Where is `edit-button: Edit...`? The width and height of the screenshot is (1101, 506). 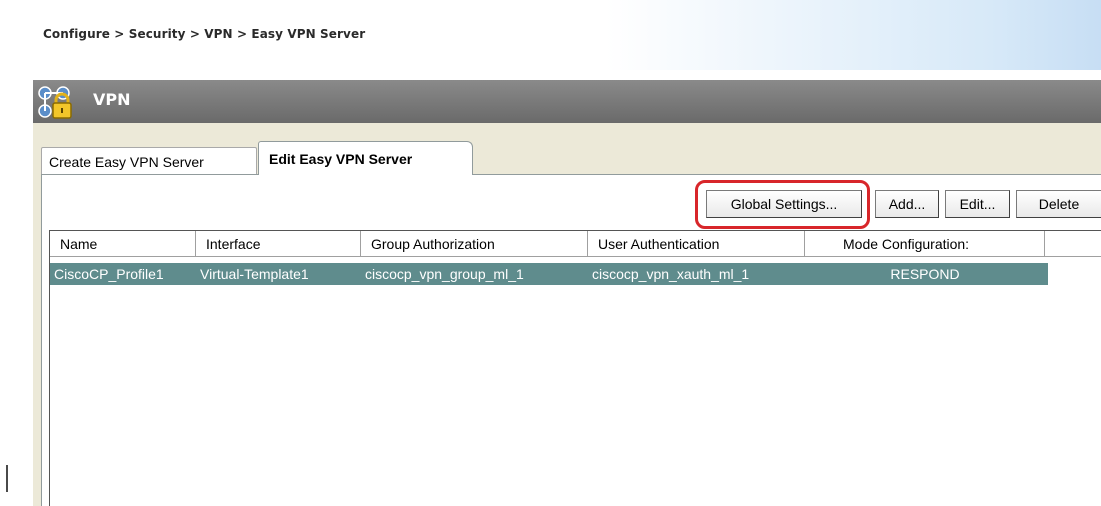 edit-button: Edit... is located at coordinates (977, 204).